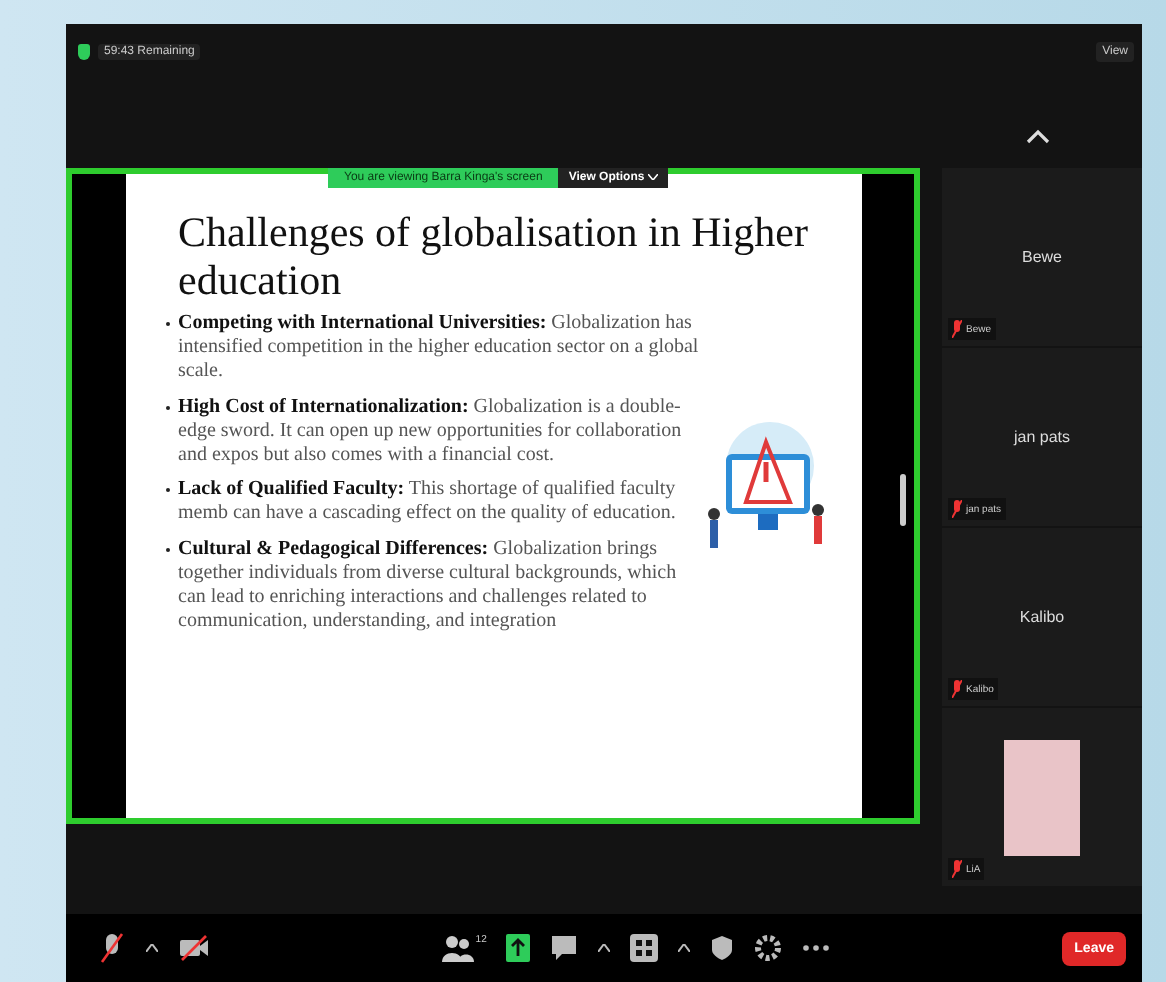 This screenshot has height=982, width=1166. What do you see at coordinates (816, 948) in the screenshot?
I see `more-icon` at bounding box center [816, 948].